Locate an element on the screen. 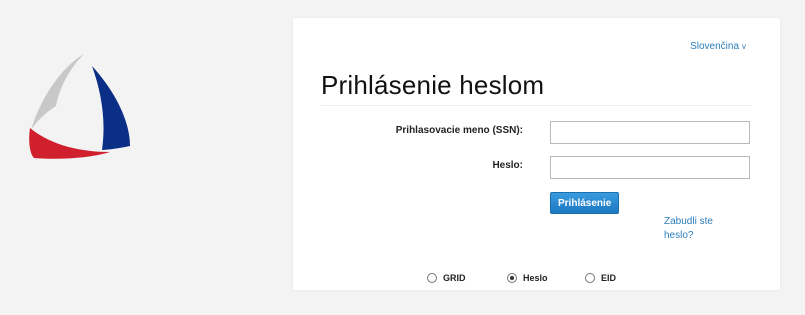 The height and width of the screenshot is (315, 805). username-input is located at coordinates (650, 132).